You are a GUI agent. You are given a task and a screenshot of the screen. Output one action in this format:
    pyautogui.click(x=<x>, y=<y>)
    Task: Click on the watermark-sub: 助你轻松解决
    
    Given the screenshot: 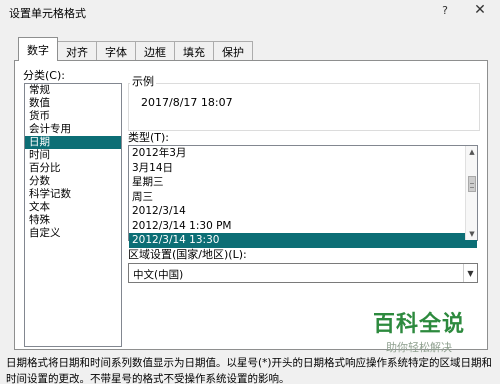 What is the action you would take?
    pyautogui.click(x=419, y=347)
    